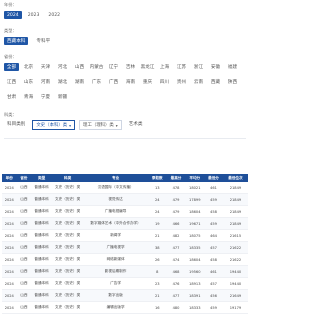  I want to click on table-cell: 网络新媒体, so click(115, 259).